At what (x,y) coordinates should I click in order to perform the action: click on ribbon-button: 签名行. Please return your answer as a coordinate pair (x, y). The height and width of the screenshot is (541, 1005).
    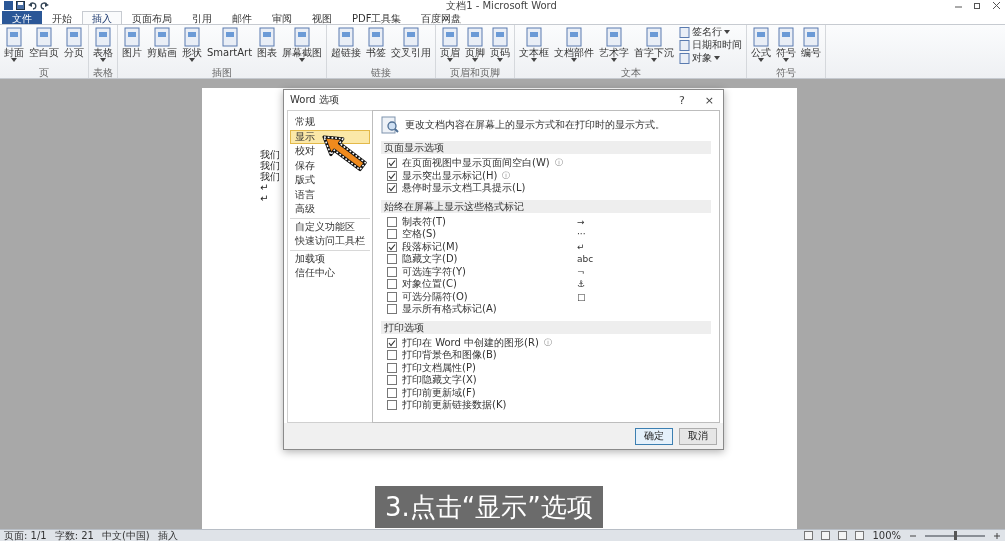
    Looking at the image, I should click on (711, 32).